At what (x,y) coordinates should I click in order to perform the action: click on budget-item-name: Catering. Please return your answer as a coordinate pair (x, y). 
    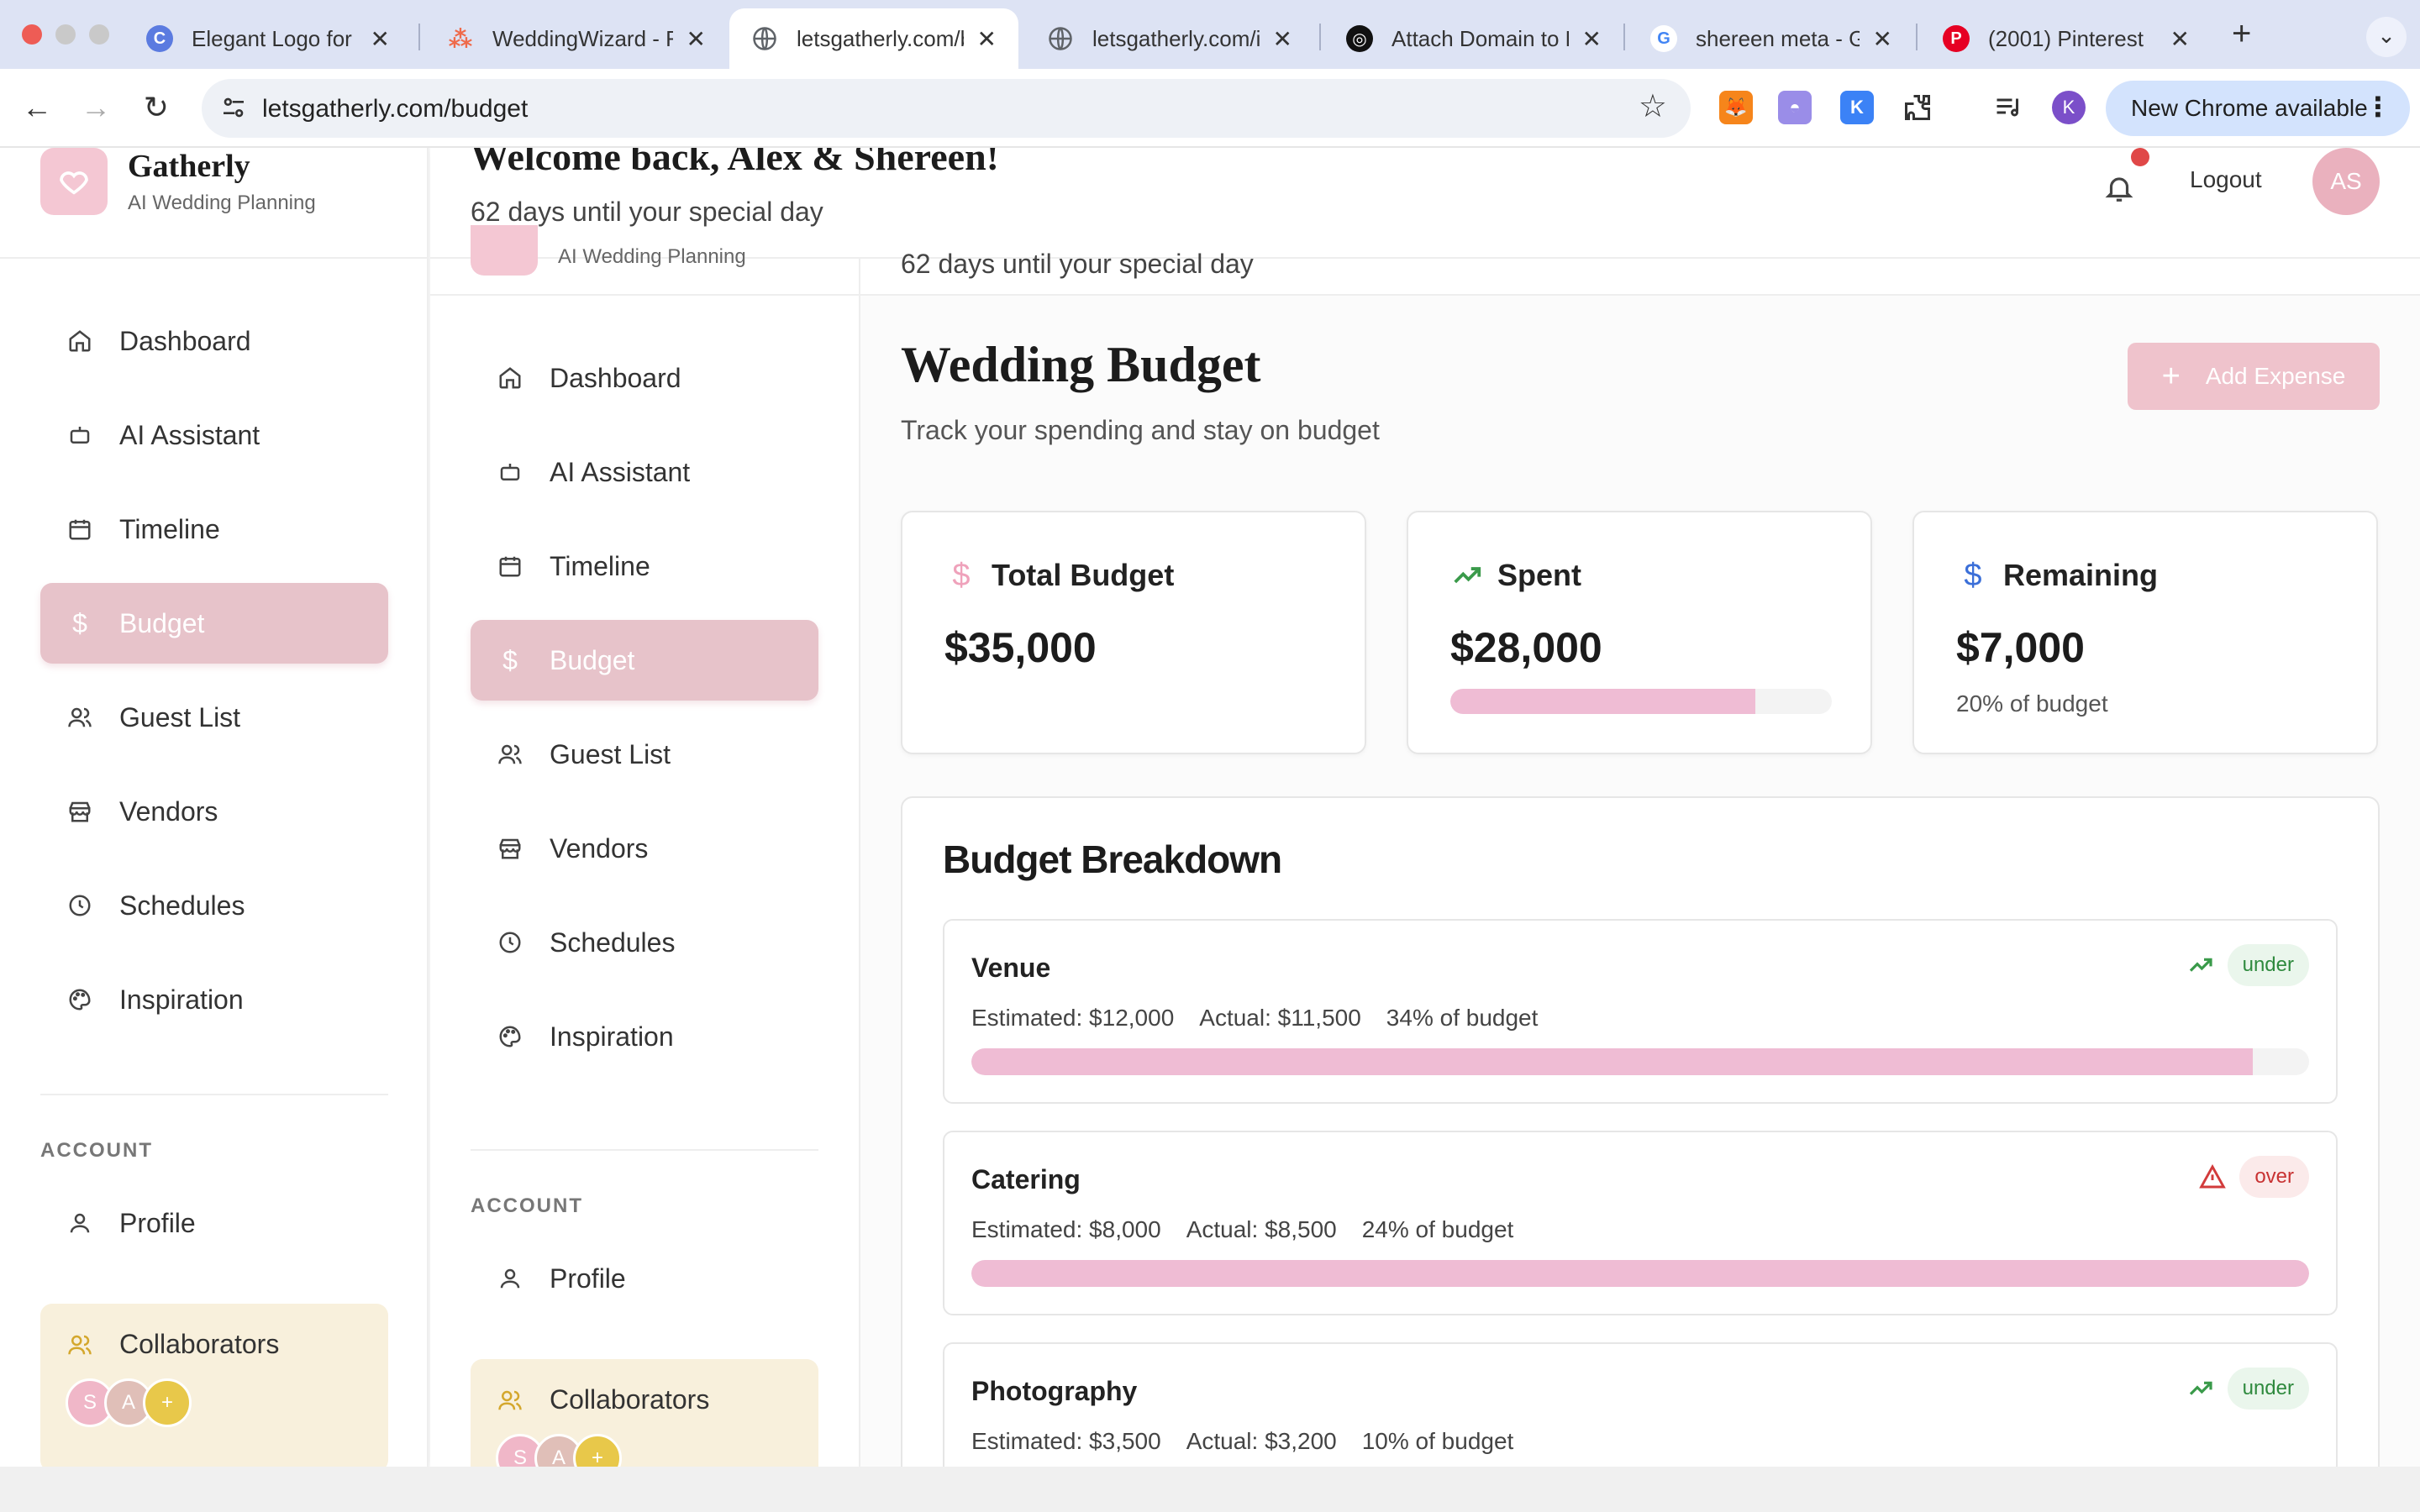
    Looking at the image, I should click on (1026, 1179).